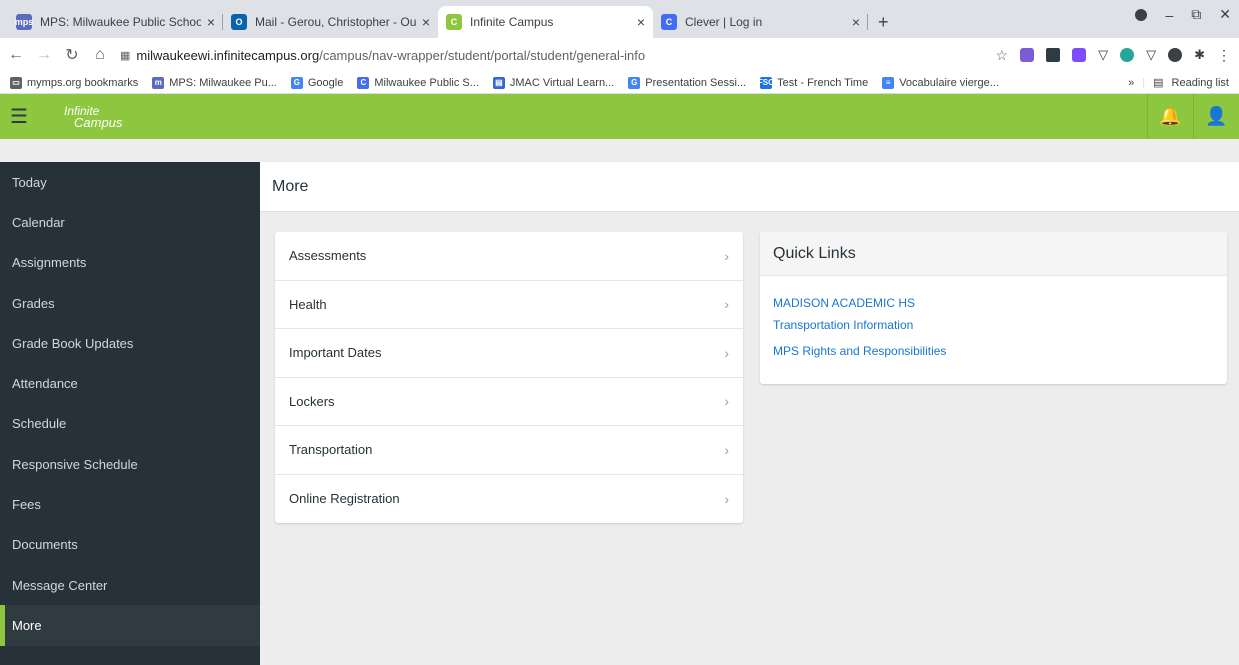  I want to click on bookmark-star-icon: ☆, so click(1002, 55).